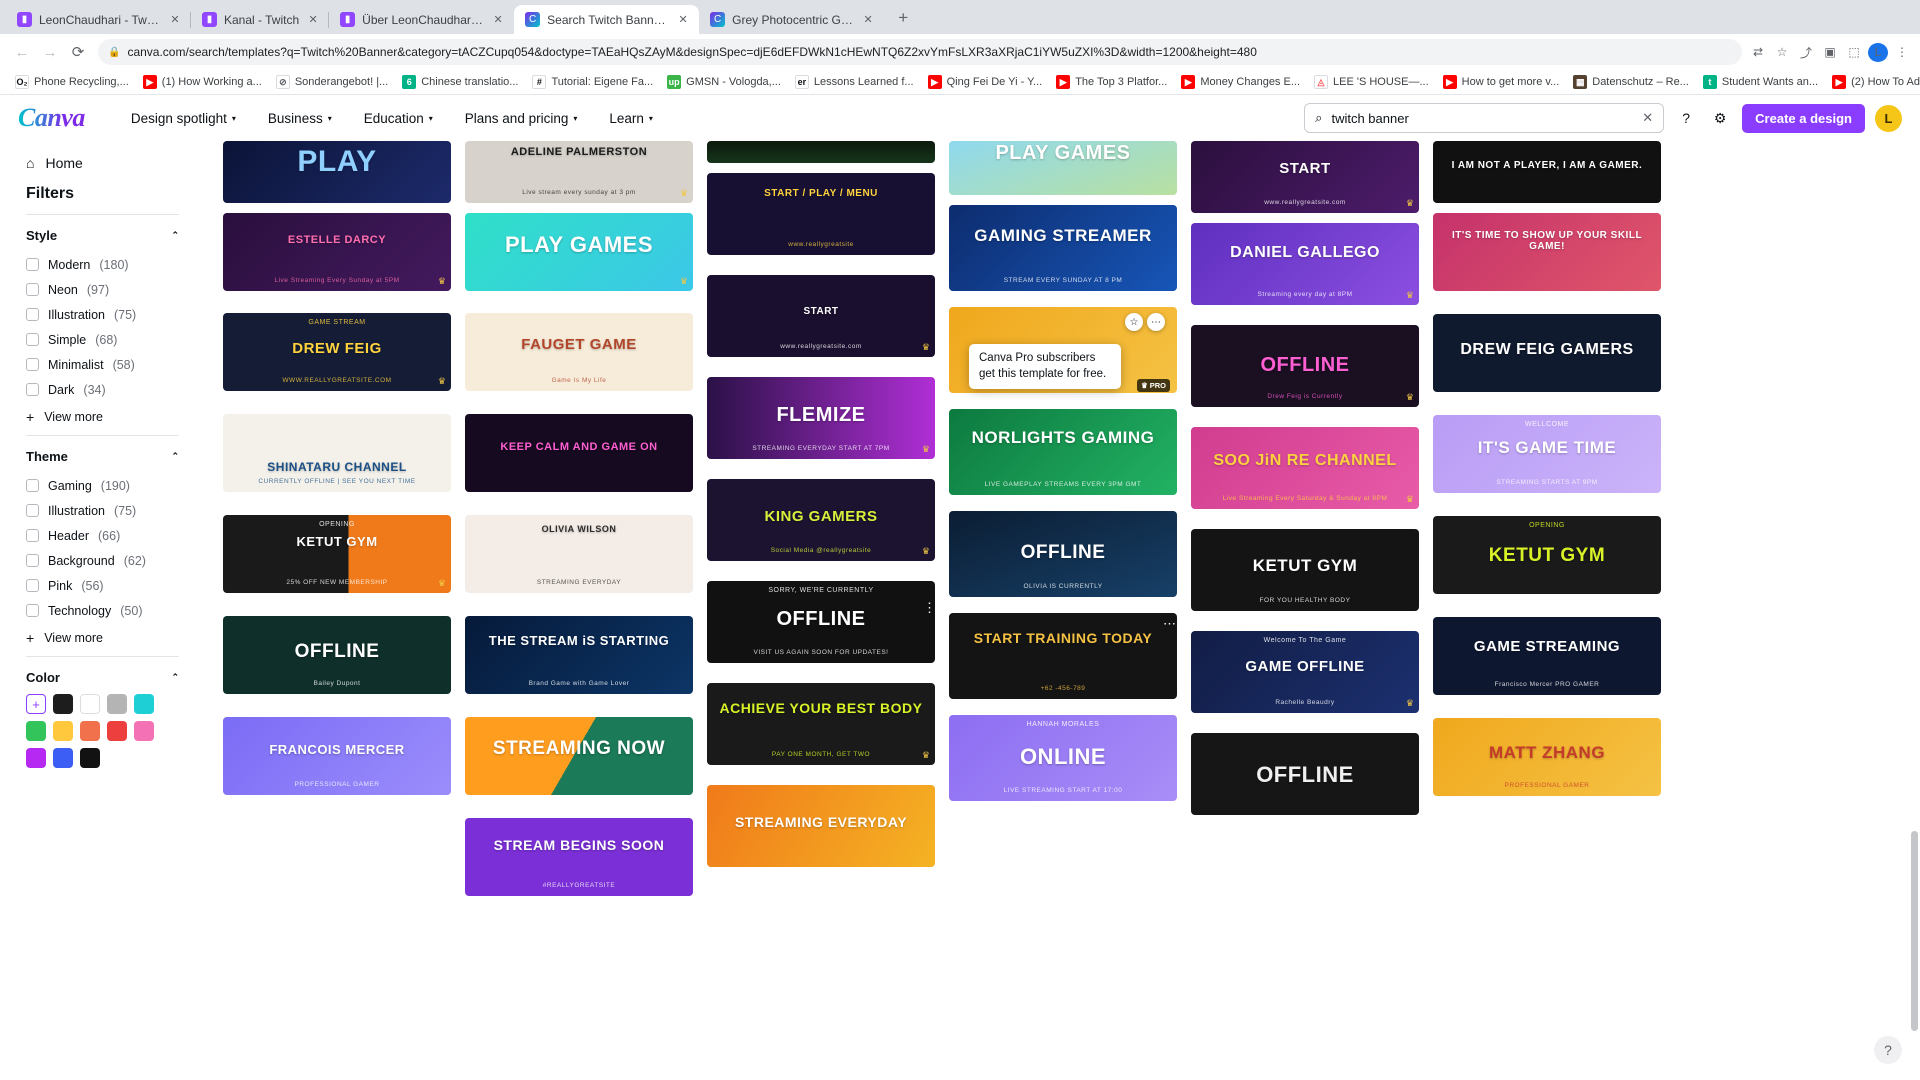 This screenshot has width=1920, height=1080. Describe the element at coordinates (1063, 554) in the screenshot. I see `template-card: OFFLINE OLIVIA IS CURRENTLY` at that location.